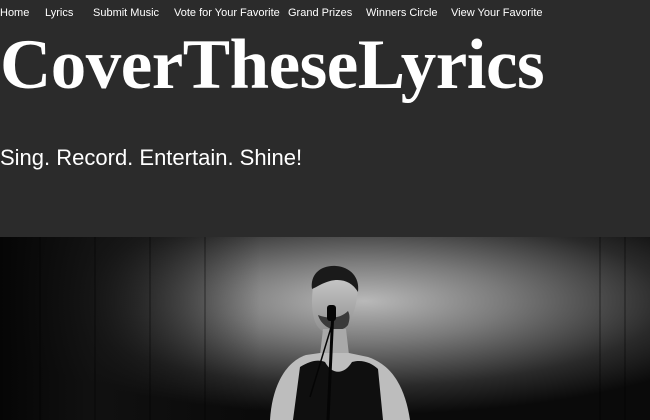 Image resolution: width=650 pixels, height=420 pixels. I want to click on site-tagline: Sing. Record. Entertain. Shine!, so click(151, 157).